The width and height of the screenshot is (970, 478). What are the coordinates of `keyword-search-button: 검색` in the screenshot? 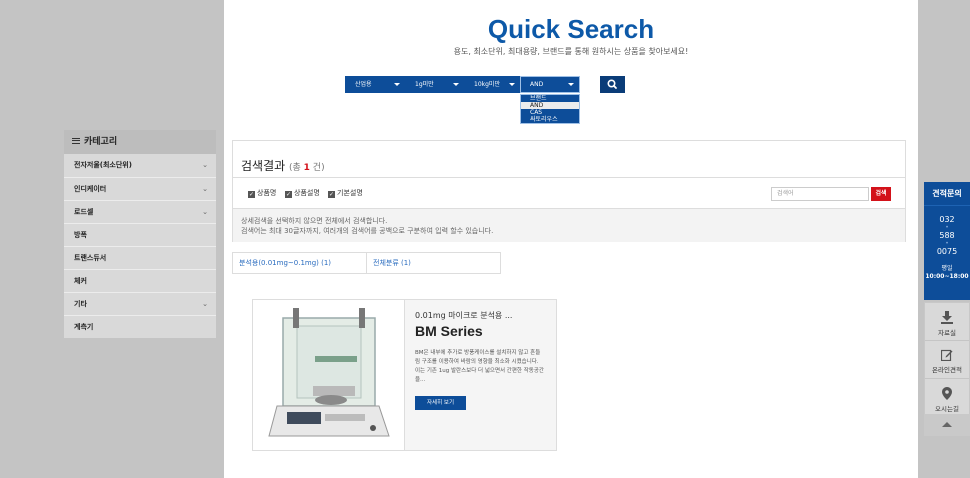 It's located at (881, 194).